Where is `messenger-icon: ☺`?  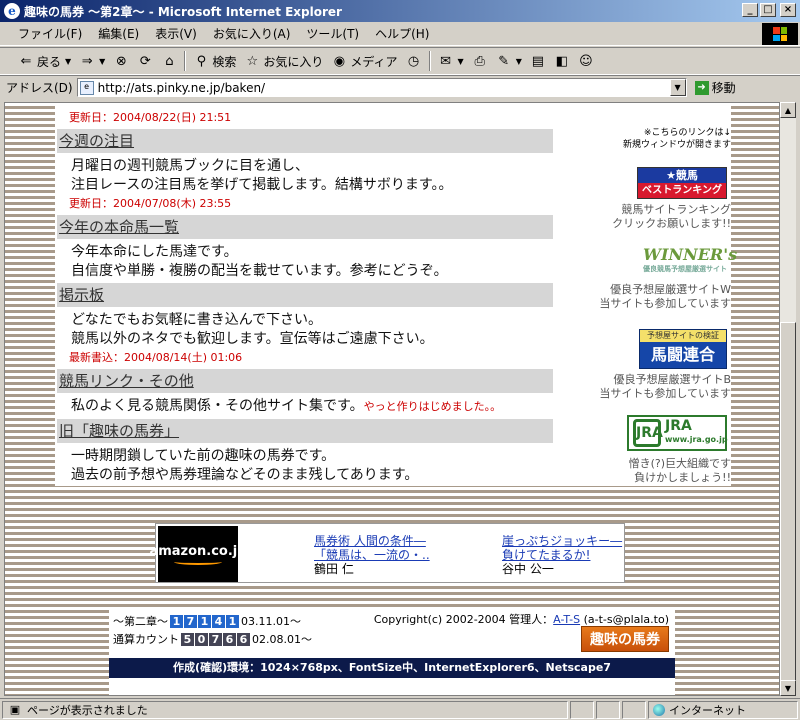
messenger-icon: ☺ is located at coordinates (586, 61).